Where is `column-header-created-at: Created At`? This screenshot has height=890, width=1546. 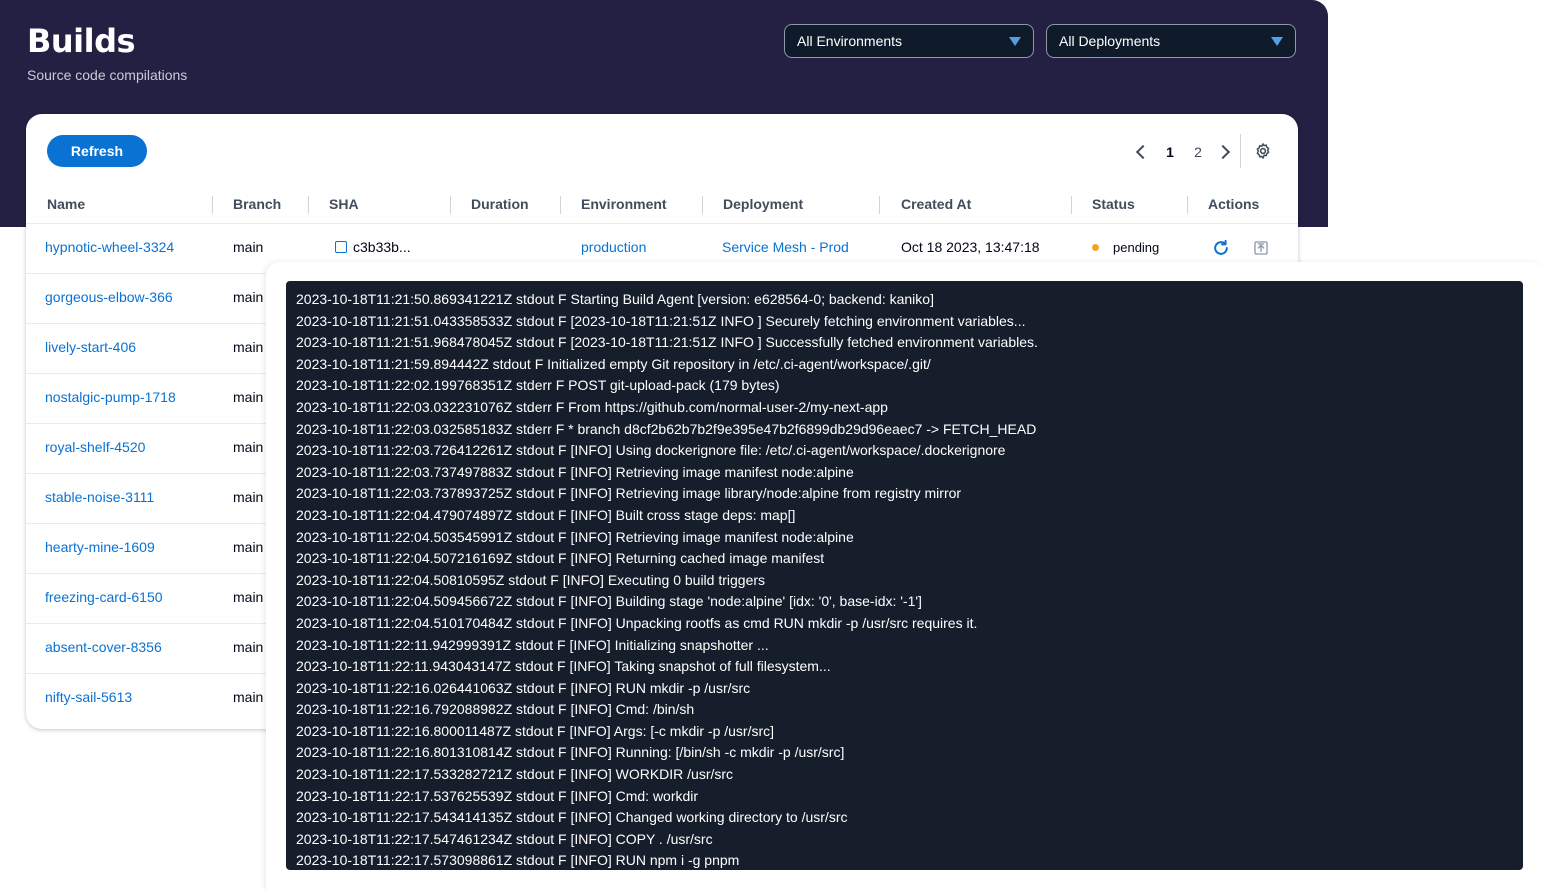
column-header-created-at: Created At is located at coordinates (936, 206).